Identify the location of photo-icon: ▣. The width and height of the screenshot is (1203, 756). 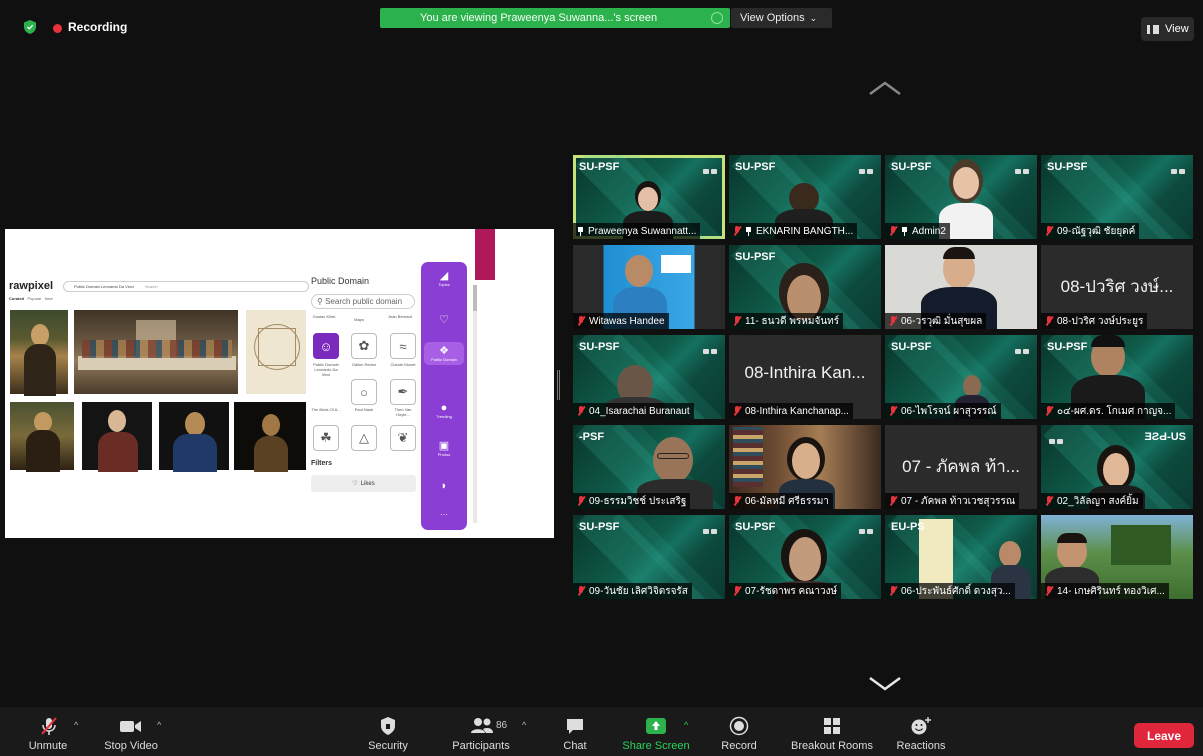
(444, 446).